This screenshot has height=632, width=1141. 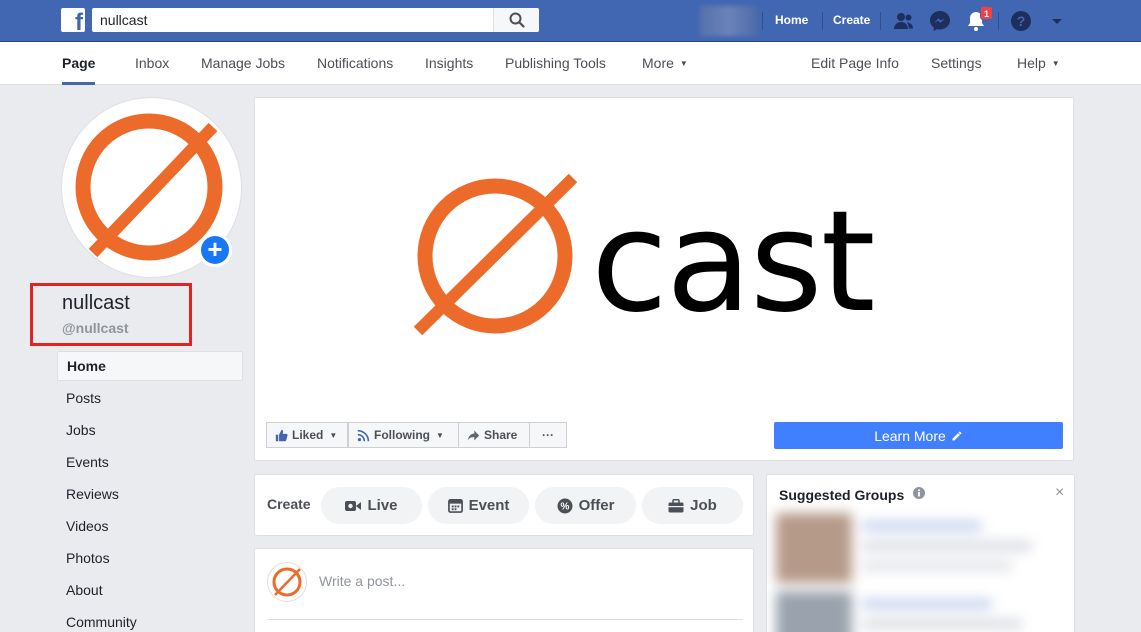 I want to click on following-button: Following ▼, so click(x=403, y=435).